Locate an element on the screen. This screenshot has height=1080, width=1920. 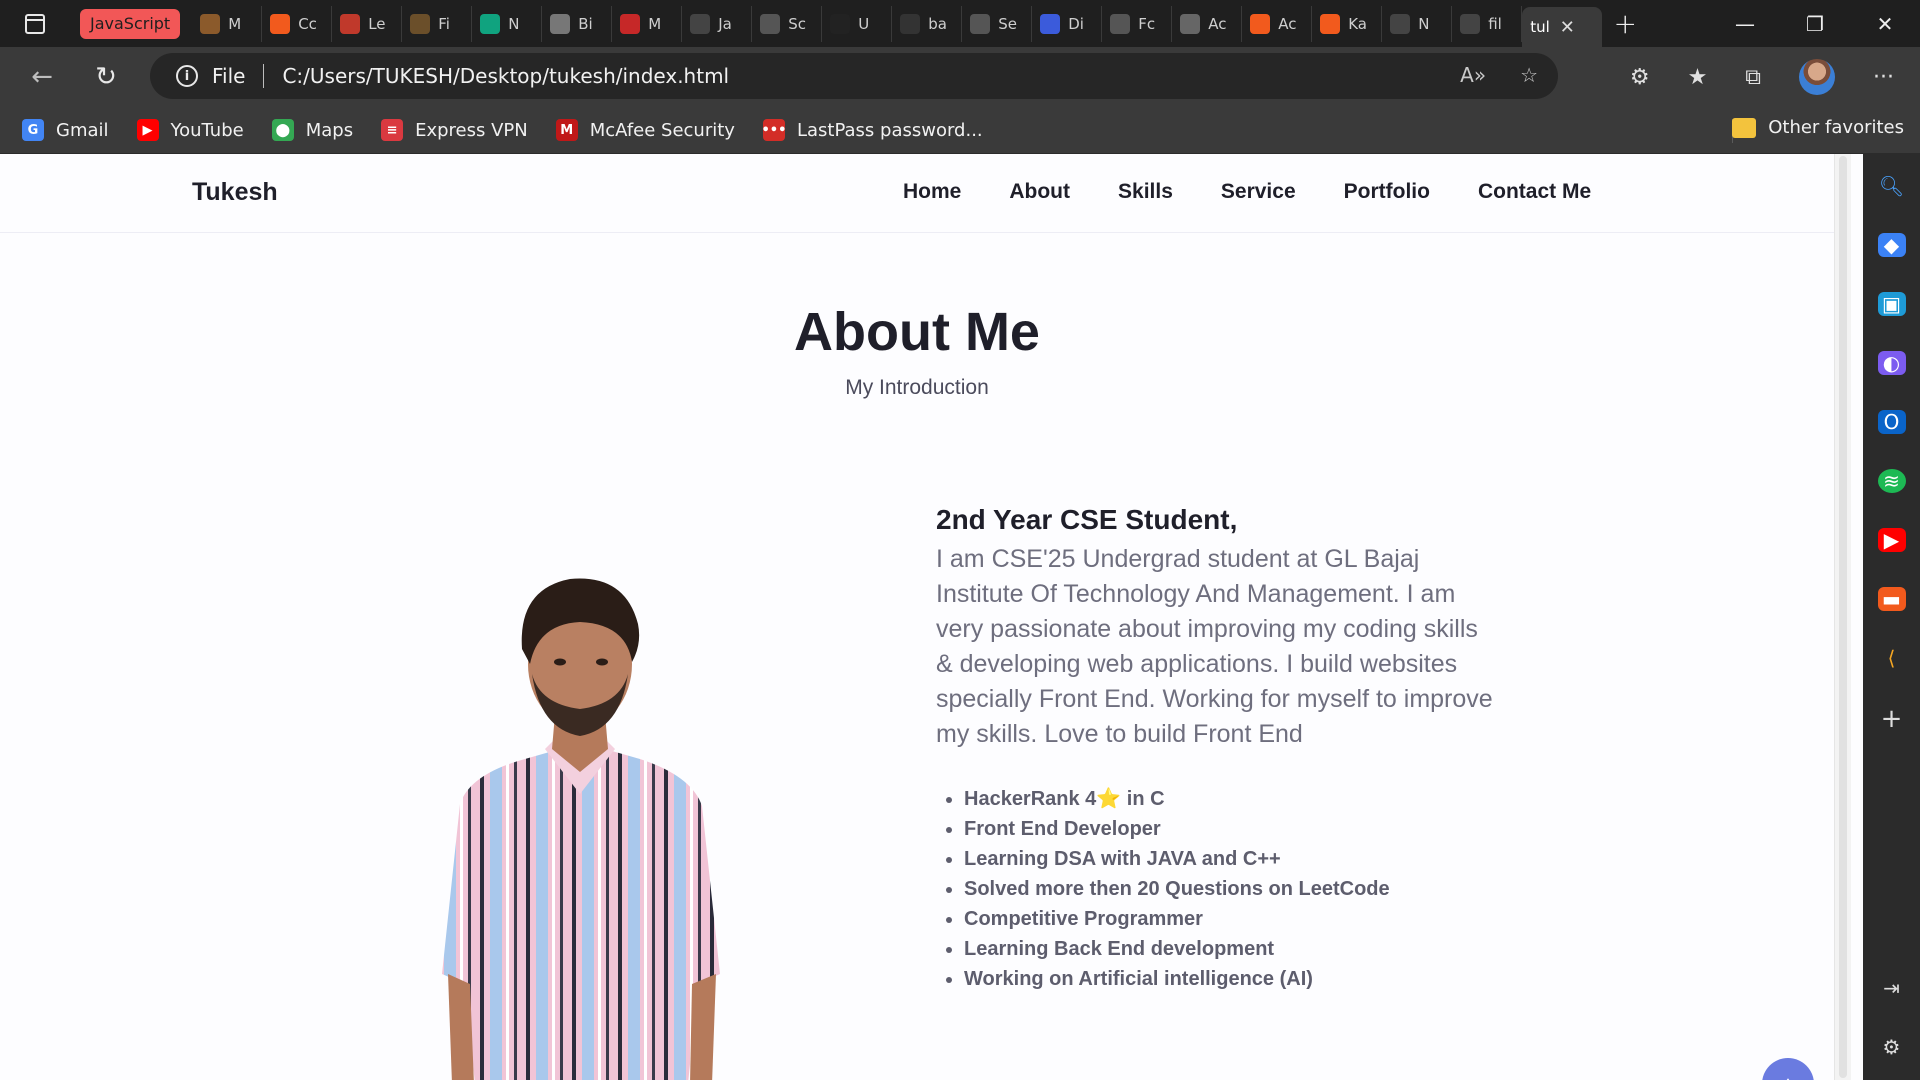
tab-label: Ka is located at coordinates (1357, 23).